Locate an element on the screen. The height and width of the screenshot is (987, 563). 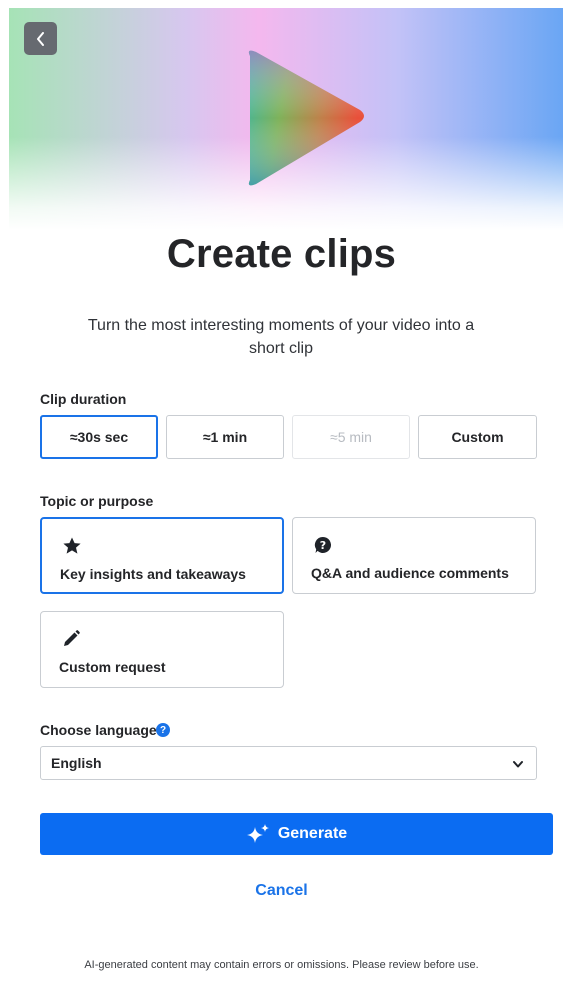
duration-option-label: ≈30s sec is located at coordinates (99, 437).